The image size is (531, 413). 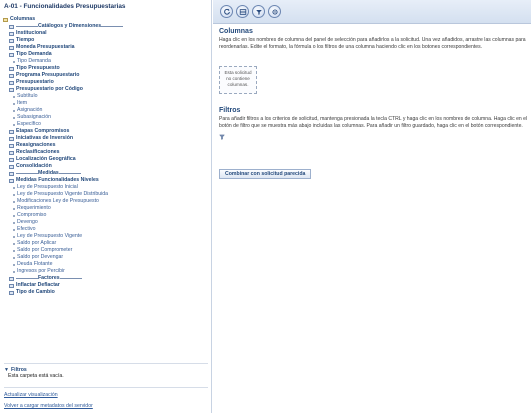 What do you see at coordinates (106, 19) in the screenshot?
I see `tree-root: Columnas` at bounding box center [106, 19].